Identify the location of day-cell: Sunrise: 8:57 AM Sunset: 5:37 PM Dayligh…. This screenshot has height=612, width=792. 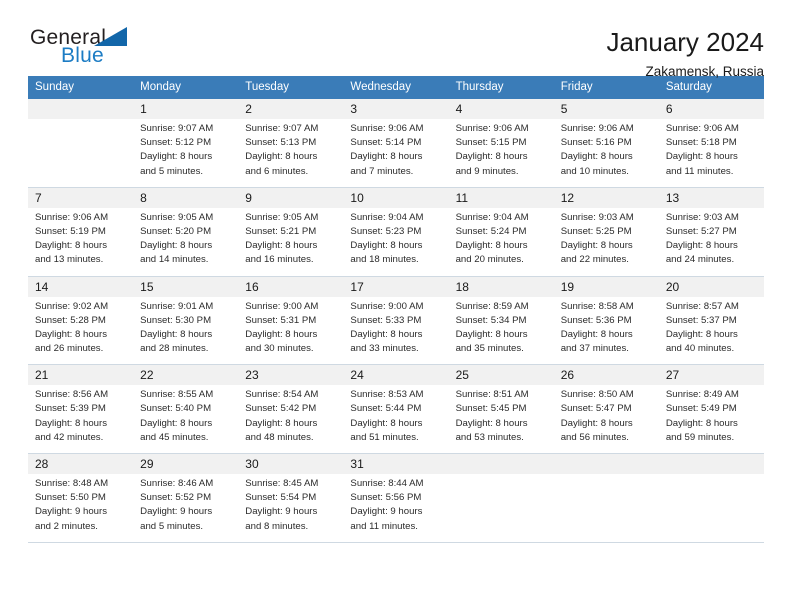
(711, 331).